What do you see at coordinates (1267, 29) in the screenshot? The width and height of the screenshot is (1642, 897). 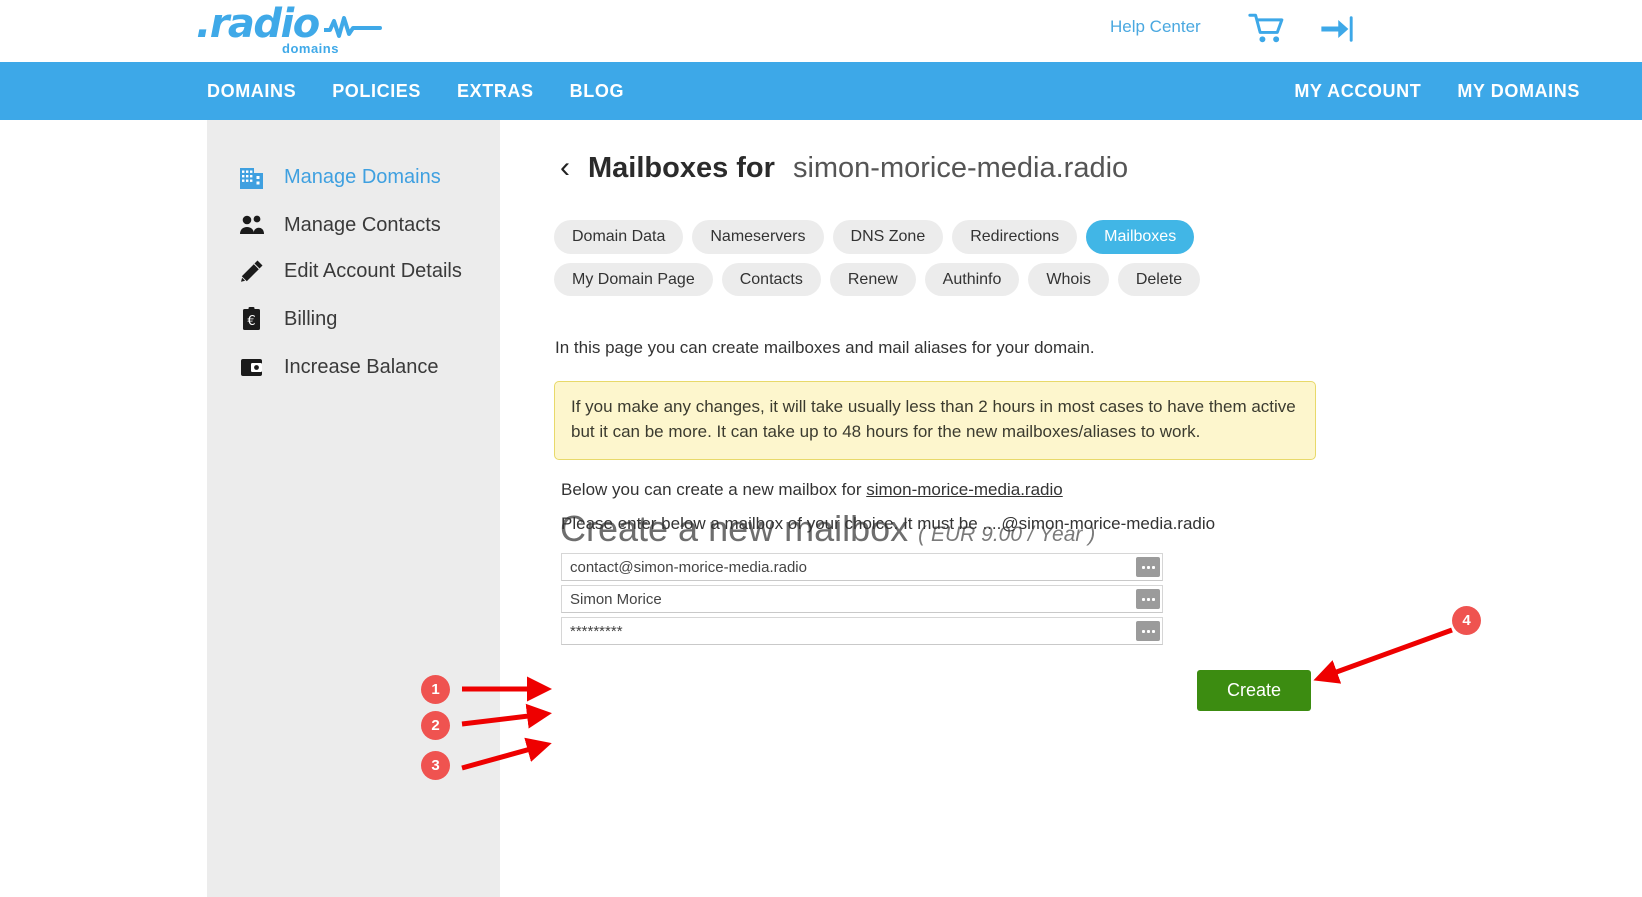 I see `cart-icon` at bounding box center [1267, 29].